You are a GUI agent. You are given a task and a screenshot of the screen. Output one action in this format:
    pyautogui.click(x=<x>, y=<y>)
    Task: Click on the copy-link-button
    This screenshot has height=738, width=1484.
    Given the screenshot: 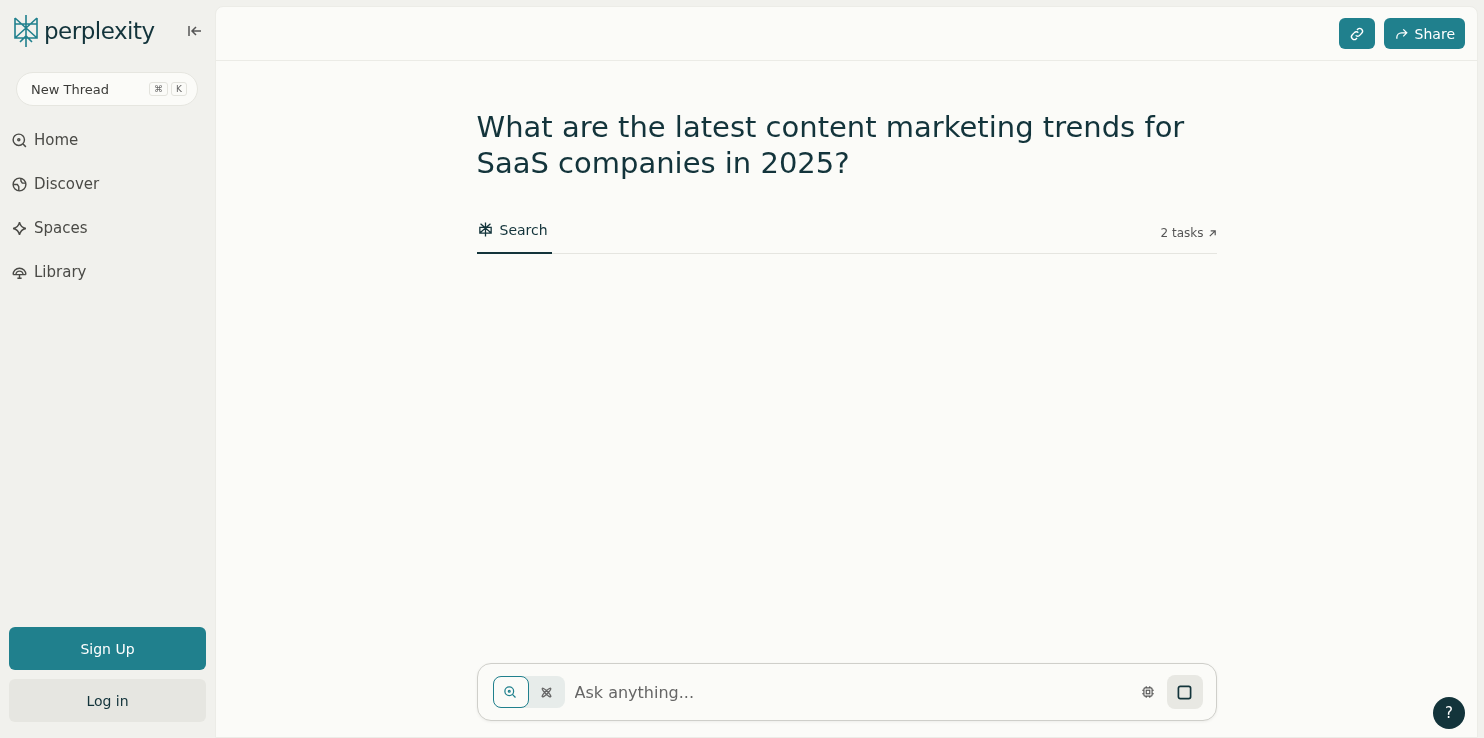 What is the action you would take?
    pyautogui.click(x=1356, y=33)
    